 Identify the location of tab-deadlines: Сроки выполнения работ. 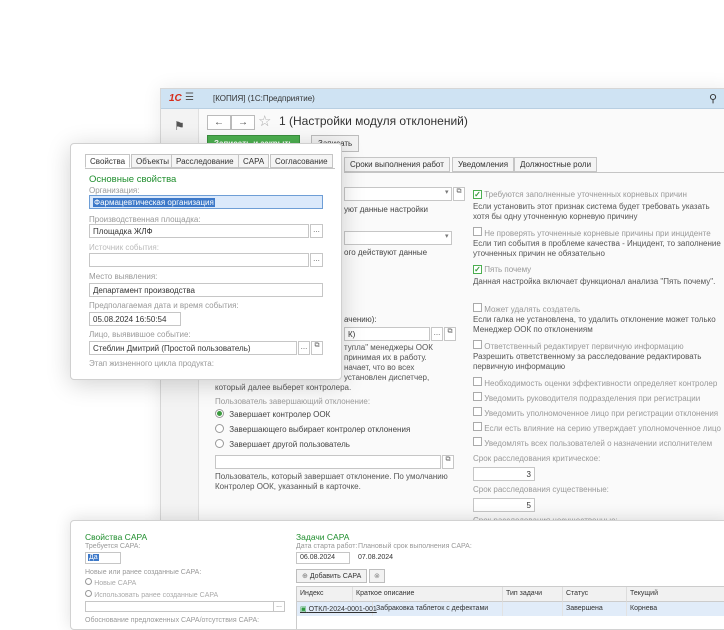
(397, 164).